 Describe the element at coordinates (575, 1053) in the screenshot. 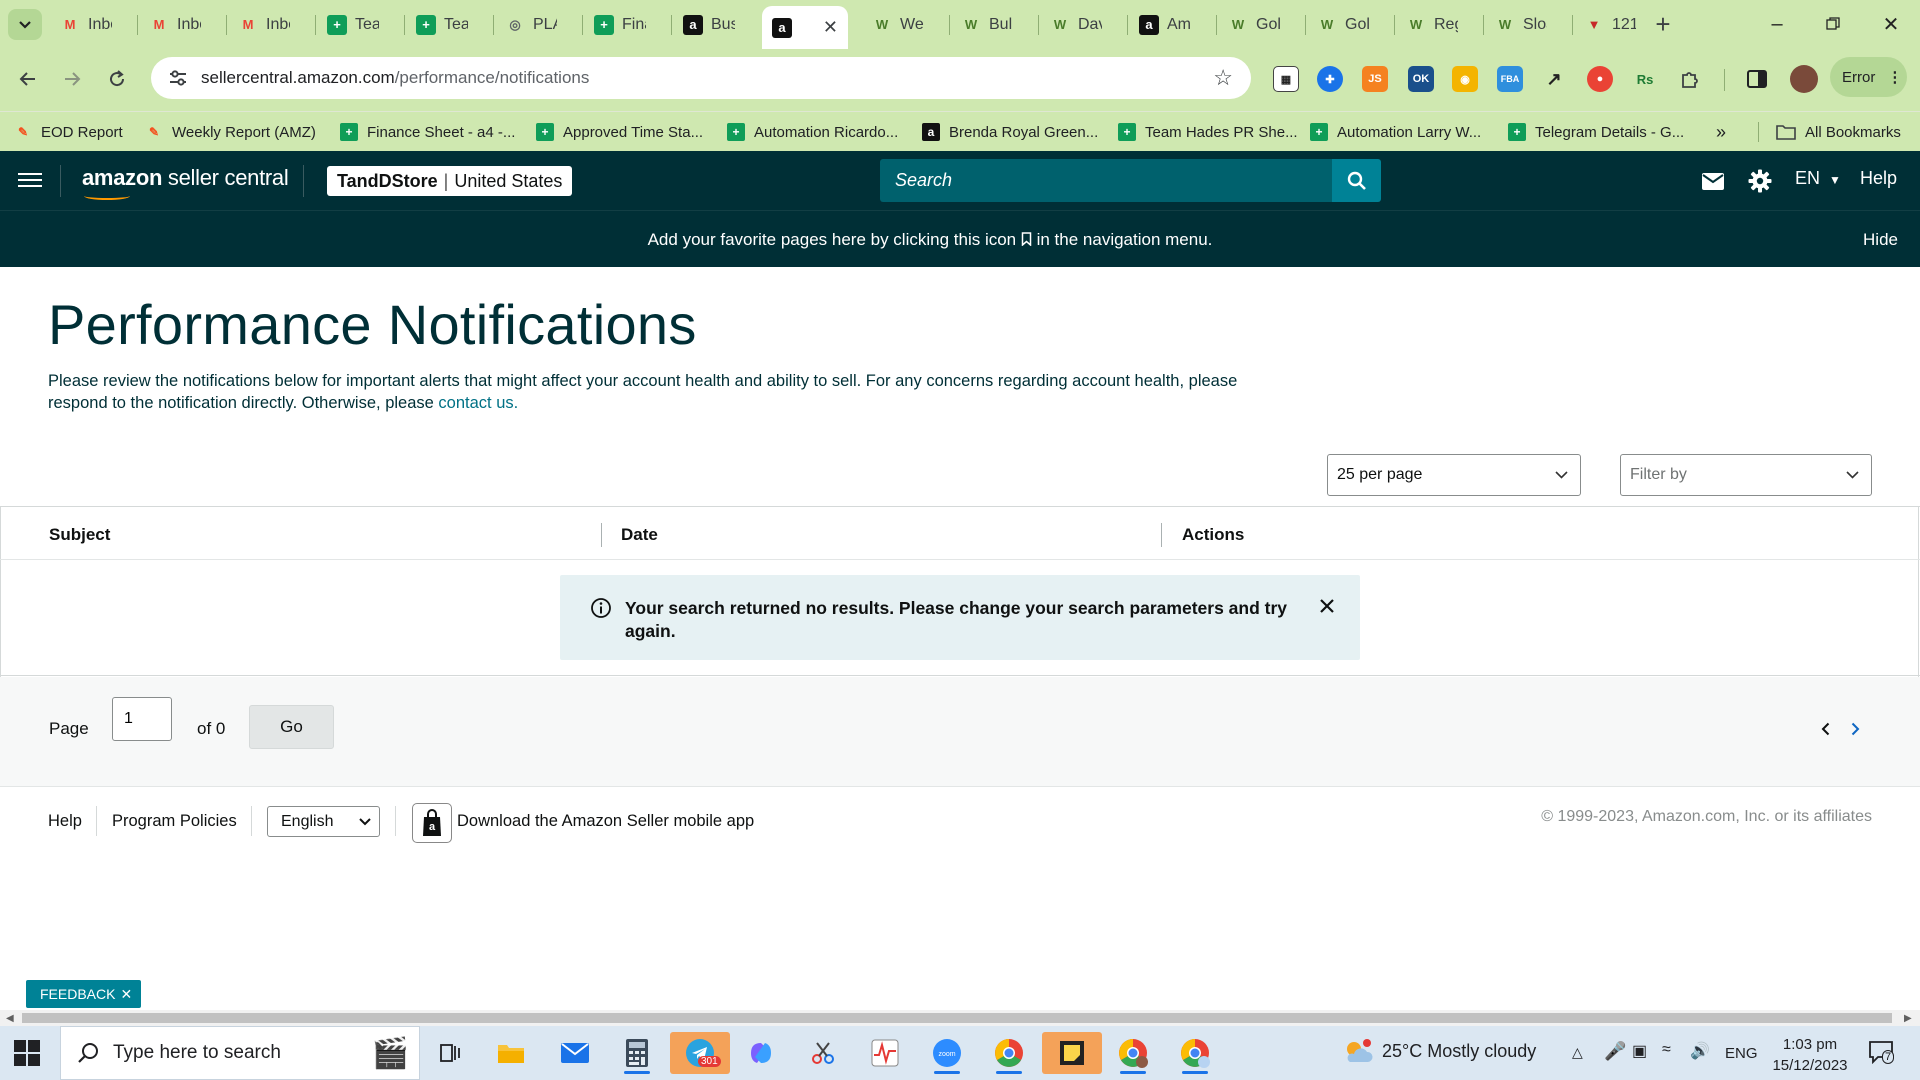

I see `mail-app-icon` at that location.